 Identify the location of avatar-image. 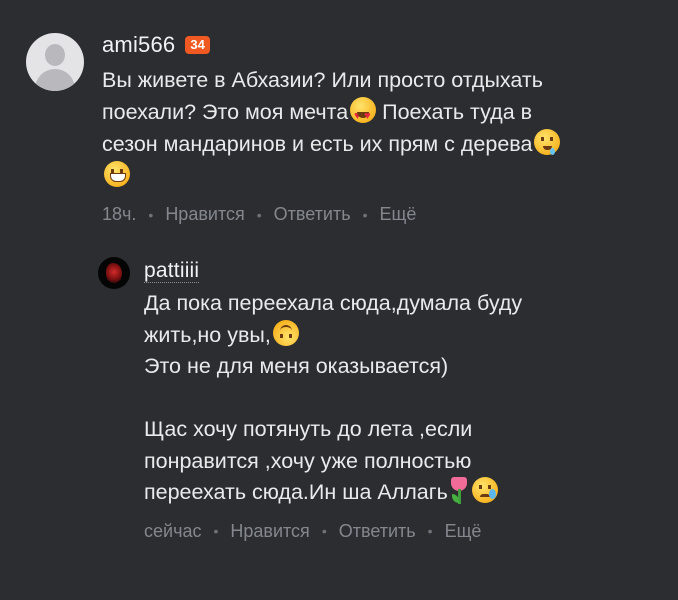
(114, 273).